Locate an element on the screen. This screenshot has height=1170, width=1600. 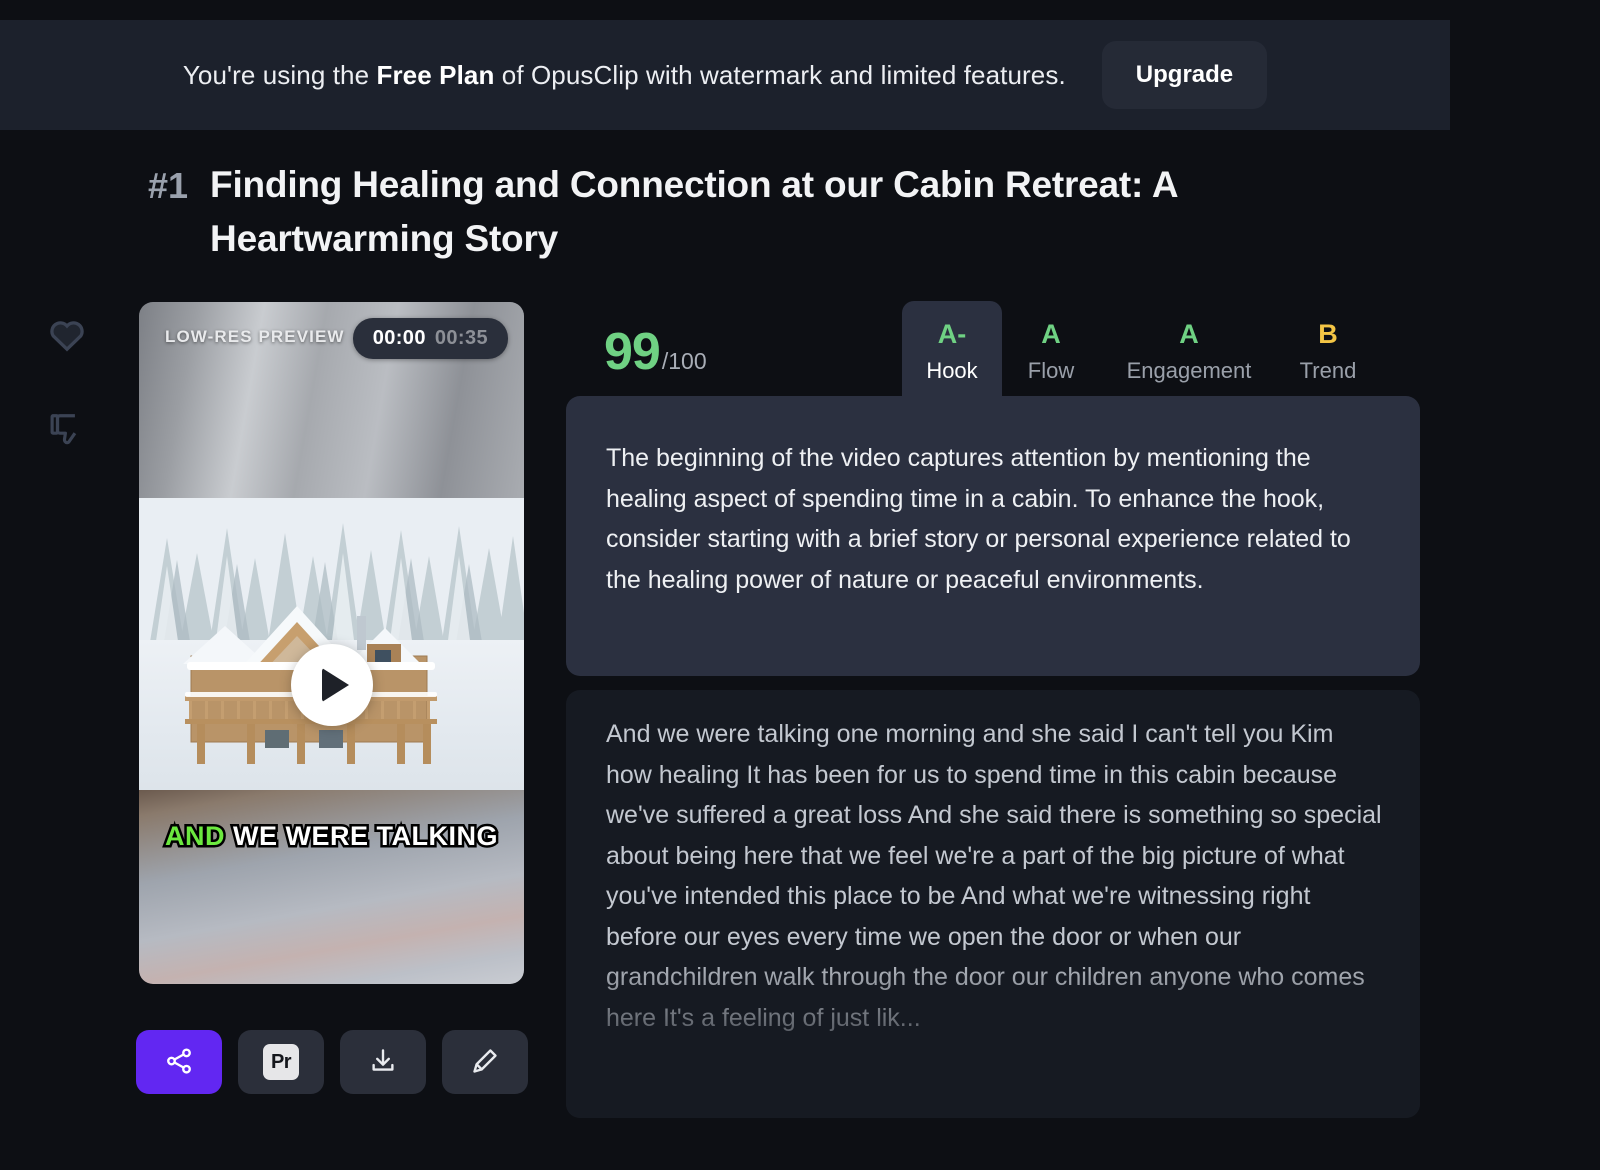
video-duration: 00:35 is located at coordinates (461, 338).